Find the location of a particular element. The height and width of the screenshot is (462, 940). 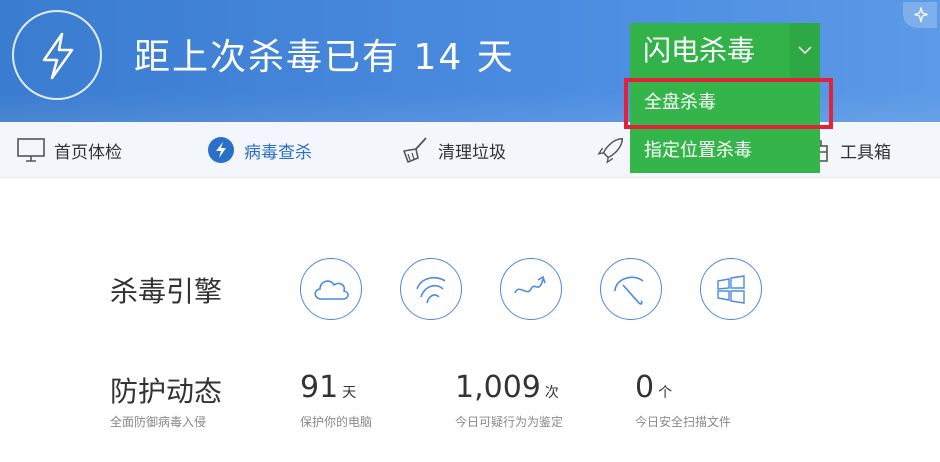

stat-unit: 次 is located at coordinates (551, 393).